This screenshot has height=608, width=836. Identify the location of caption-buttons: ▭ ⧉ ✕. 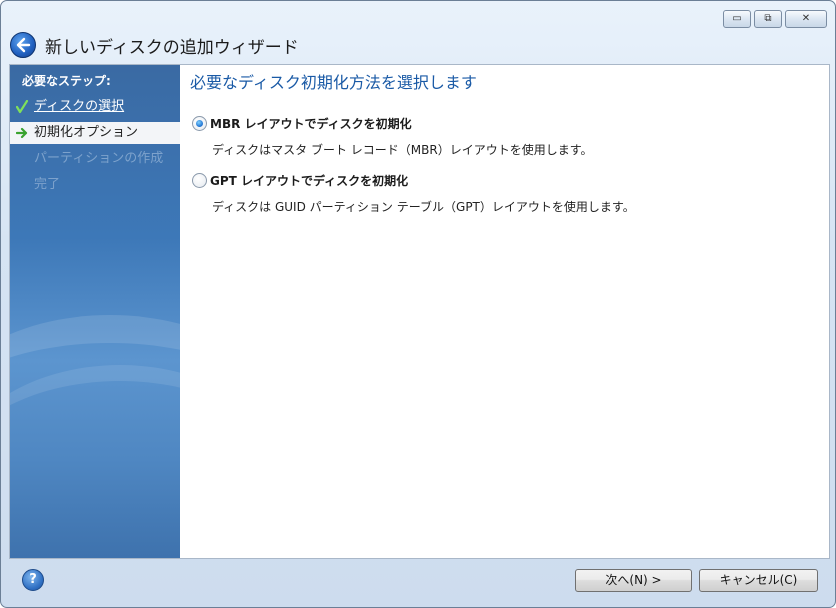
(775, 19).